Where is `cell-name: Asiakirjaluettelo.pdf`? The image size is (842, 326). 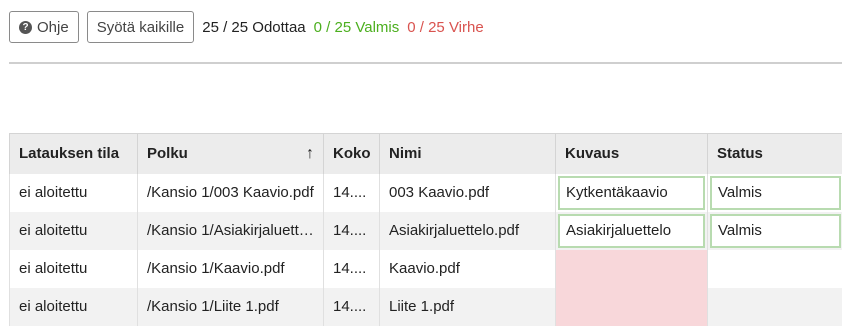 cell-name: Asiakirjaluettelo.pdf is located at coordinates (467, 230).